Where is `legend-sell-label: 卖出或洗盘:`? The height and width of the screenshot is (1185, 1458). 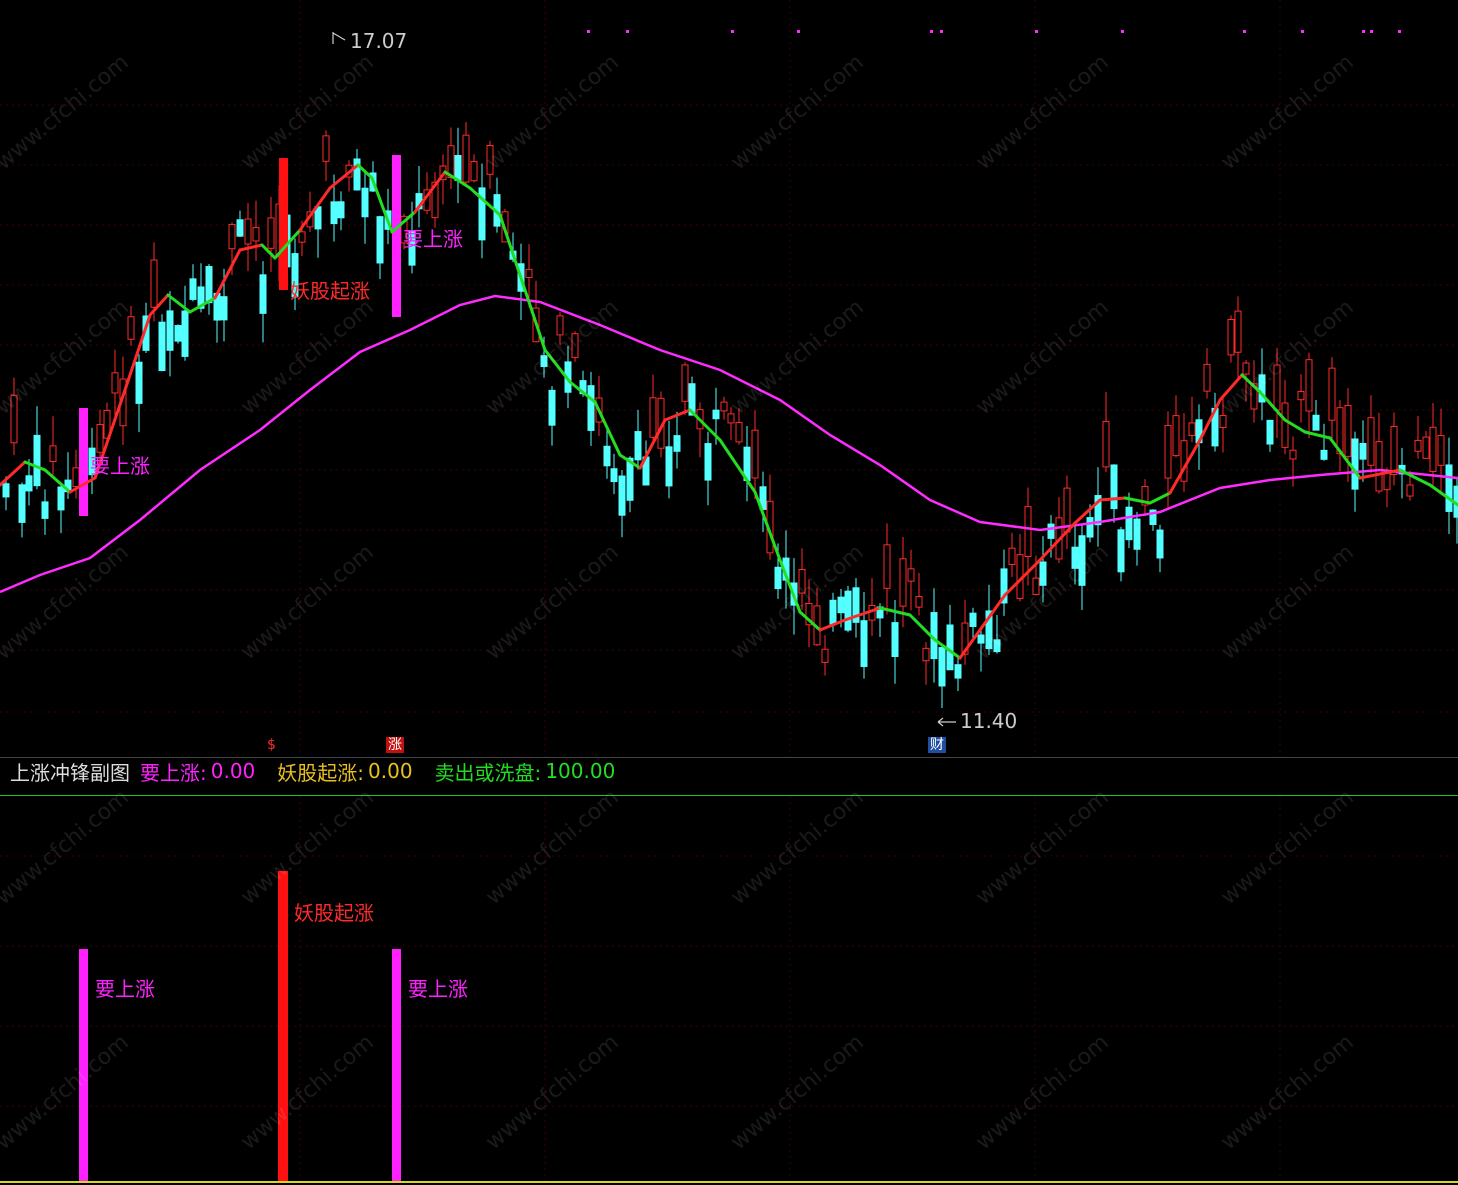 legend-sell-label: 卖出或洗盘: is located at coordinates (488, 772).